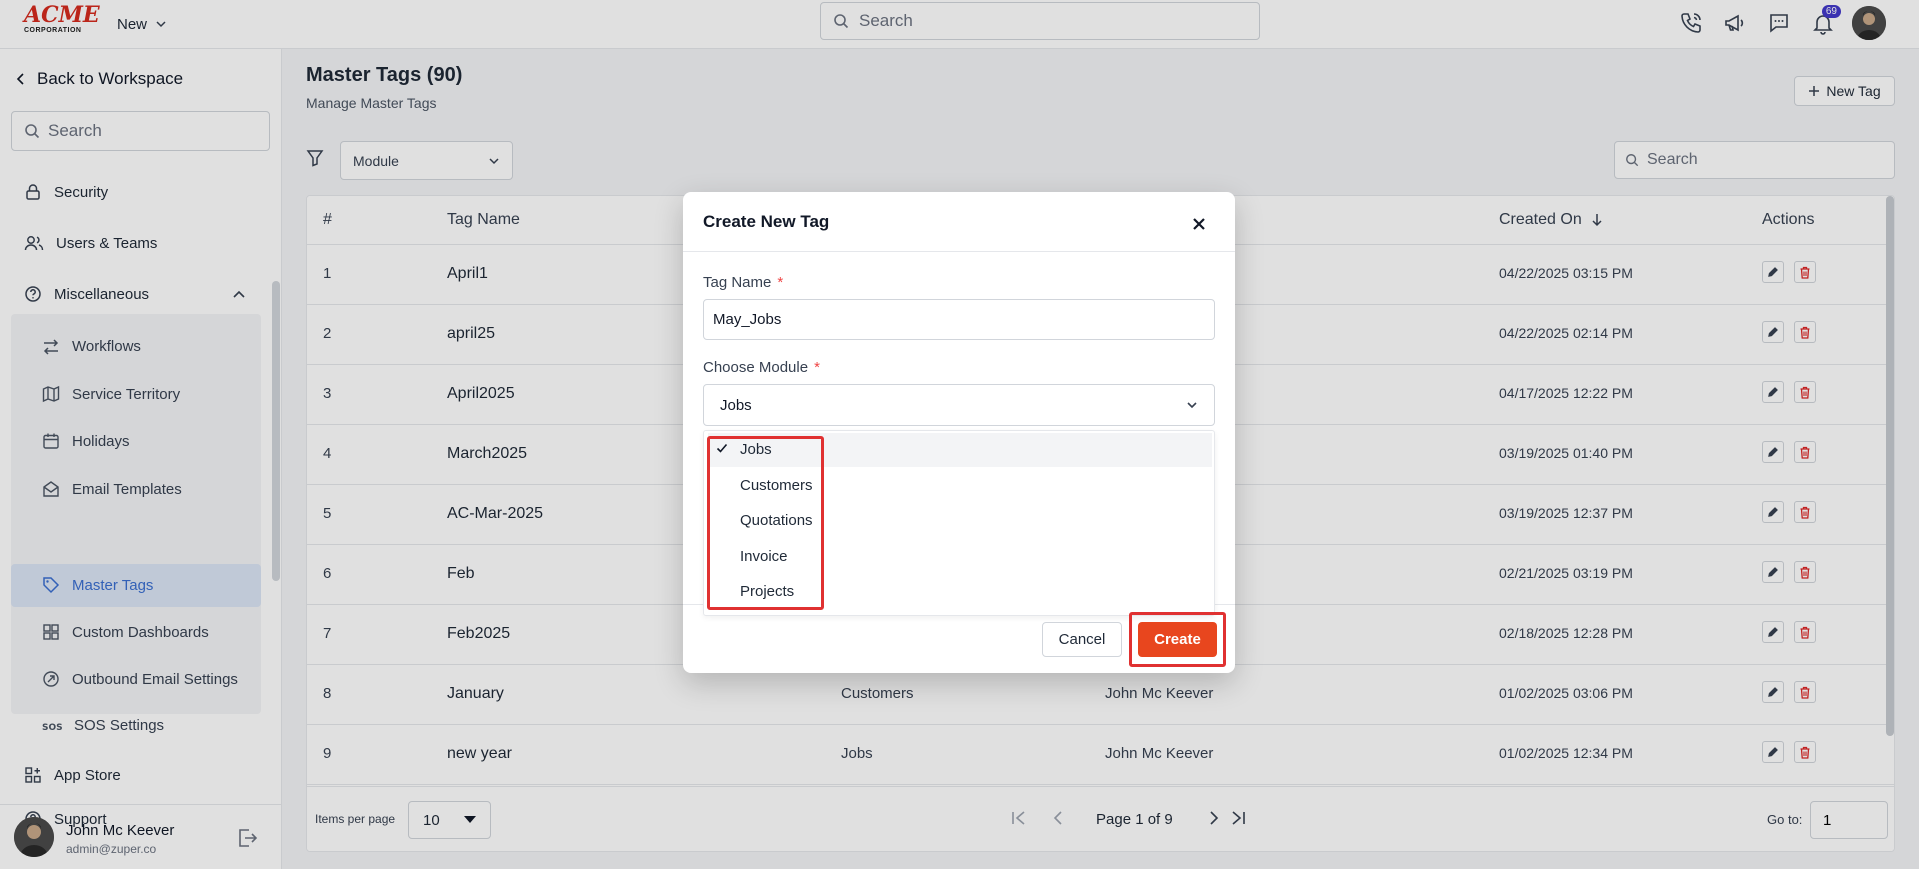 Image resolution: width=1919 pixels, height=869 pixels. What do you see at coordinates (1192, 405) in the screenshot?
I see `chevron-down-icon` at bounding box center [1192, 405].